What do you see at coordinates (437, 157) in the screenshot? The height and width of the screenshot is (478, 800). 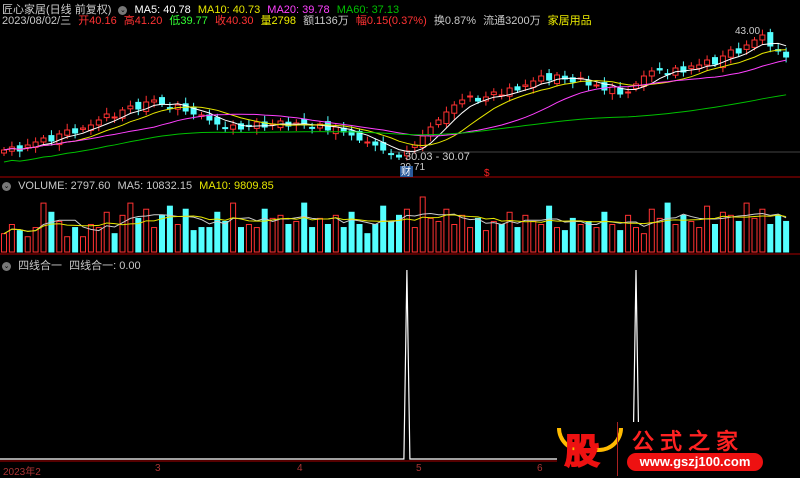 I see `range-annotation: 30.03 - 30.07` at bounding box center [437, 157].